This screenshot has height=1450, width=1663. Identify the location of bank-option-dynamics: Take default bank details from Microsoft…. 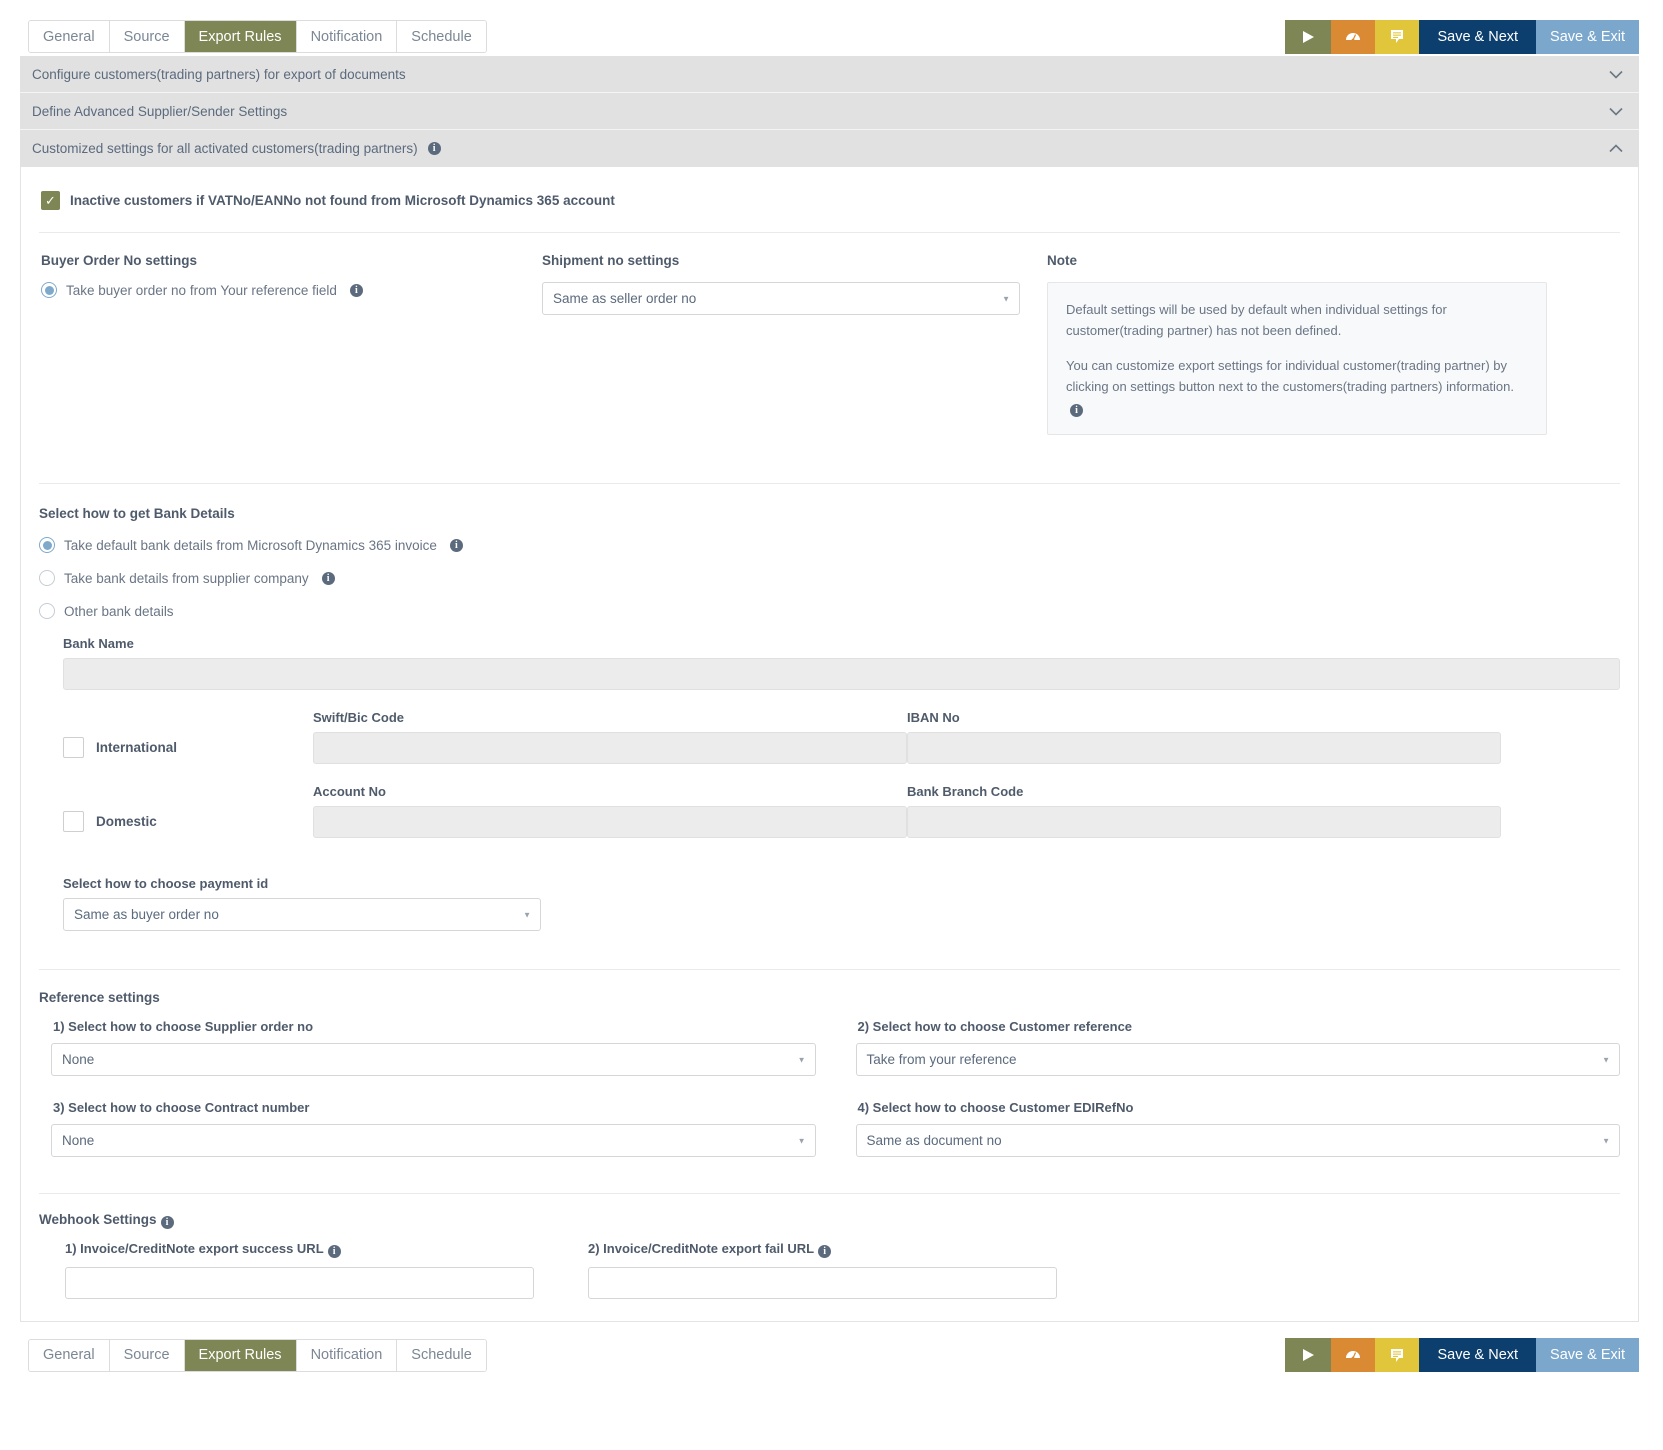
(829, 545).